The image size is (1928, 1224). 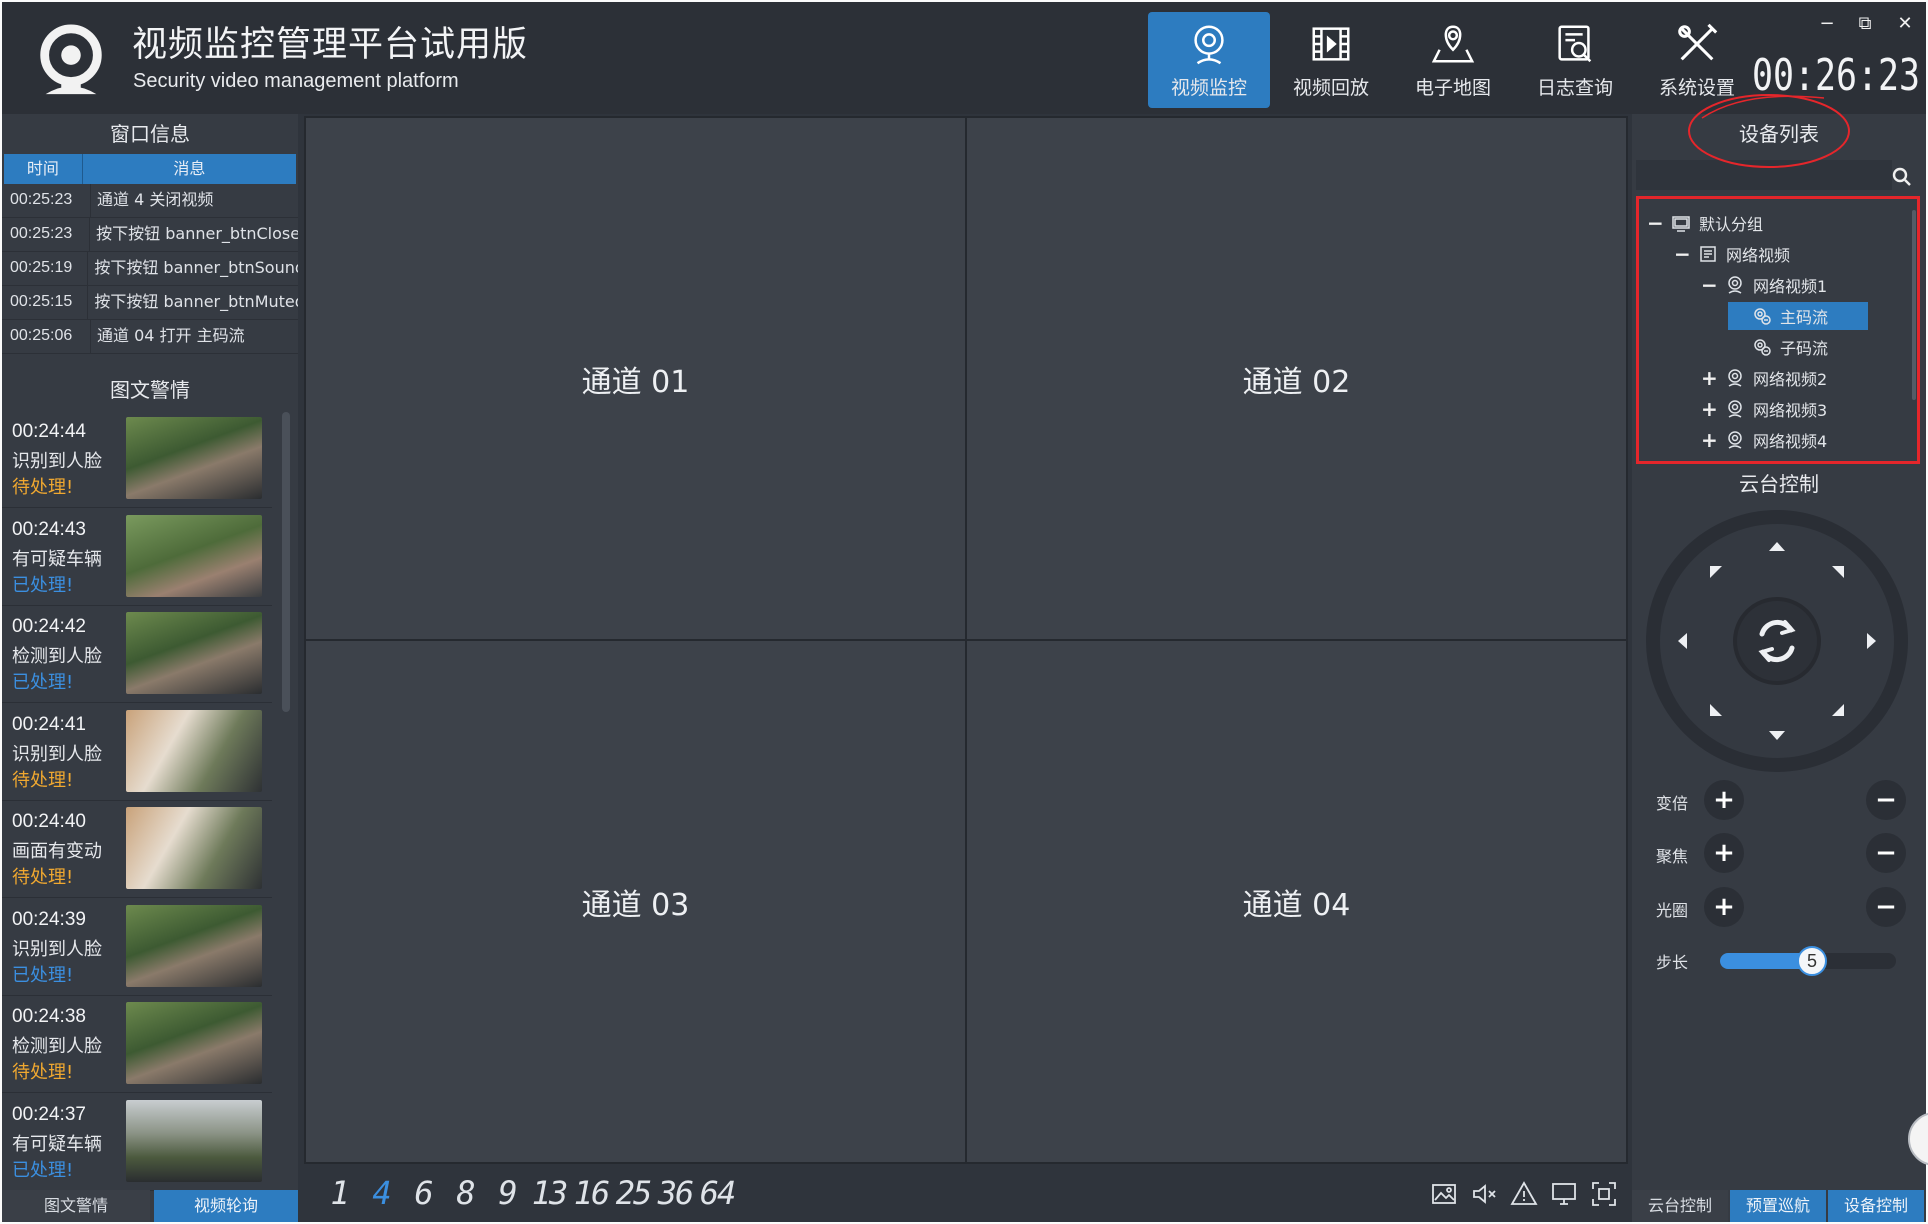 I want to click on nav-log-query: 日志查询, so click(x=1575, y=60).